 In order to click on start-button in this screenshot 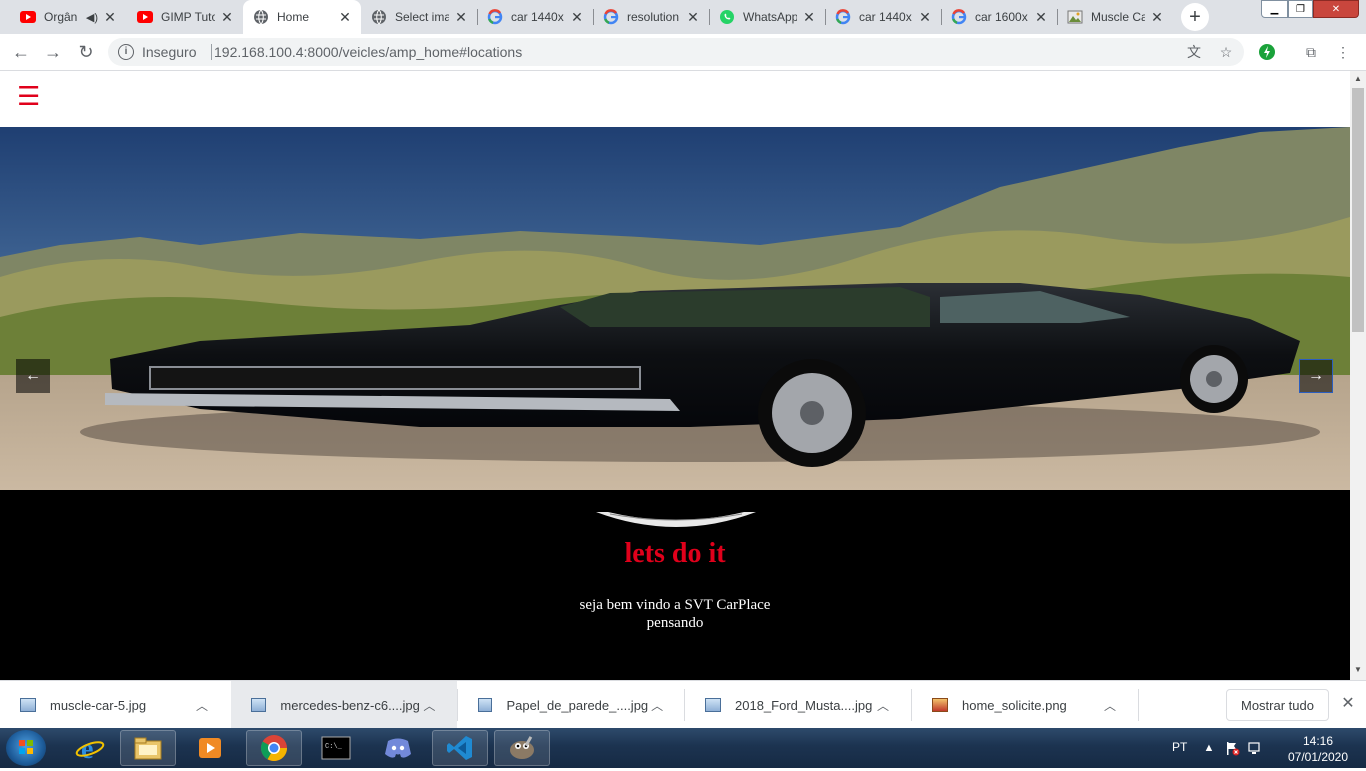, I will do `click(26, 748)`.